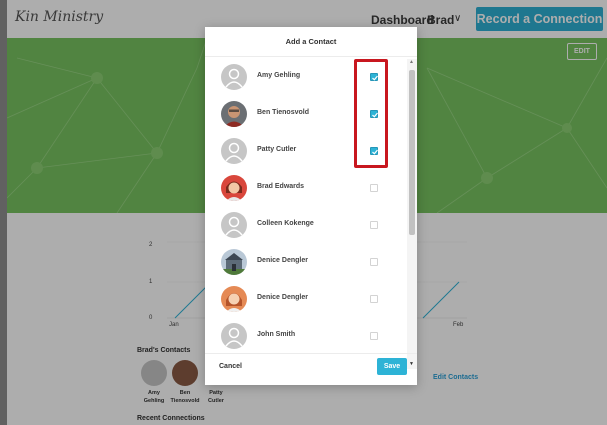 The height and width of the screenshot is (425, 607). What do you see at coordinates (305, 336) in the screenshot?
I see `list-item: John Smith` at bounding box center [305, 336].